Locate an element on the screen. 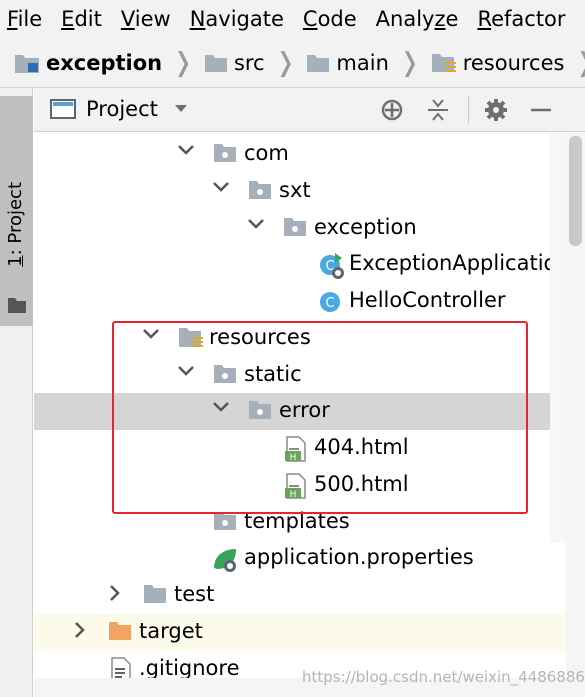  module-folder-icon is located at coordinates (27, 63).